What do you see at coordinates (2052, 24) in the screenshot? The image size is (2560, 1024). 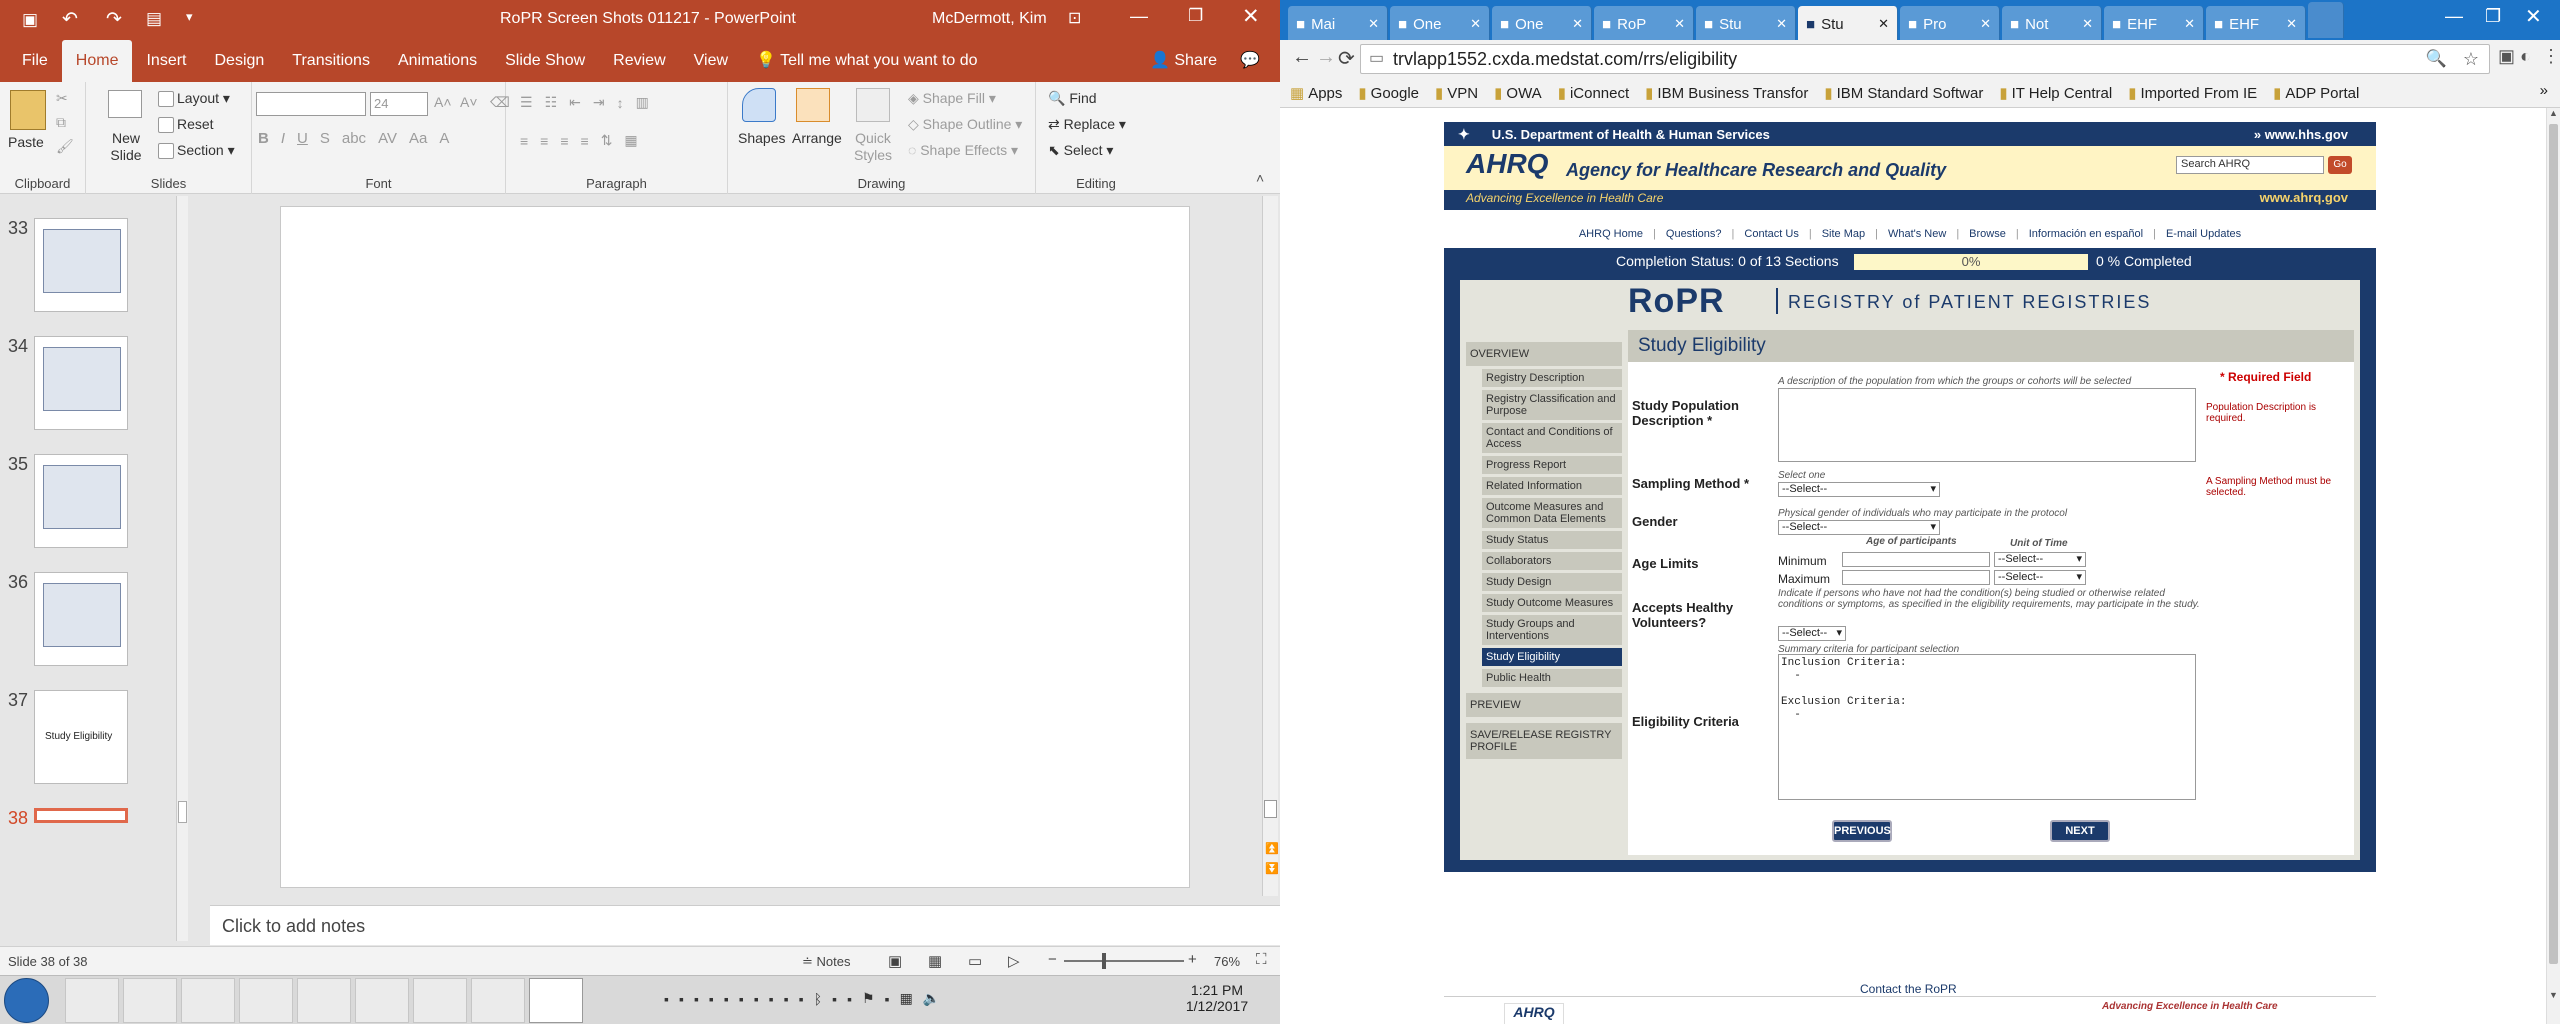 I see `chrome-tab: ■ Not ✕` at bounding box center [2052, 24].